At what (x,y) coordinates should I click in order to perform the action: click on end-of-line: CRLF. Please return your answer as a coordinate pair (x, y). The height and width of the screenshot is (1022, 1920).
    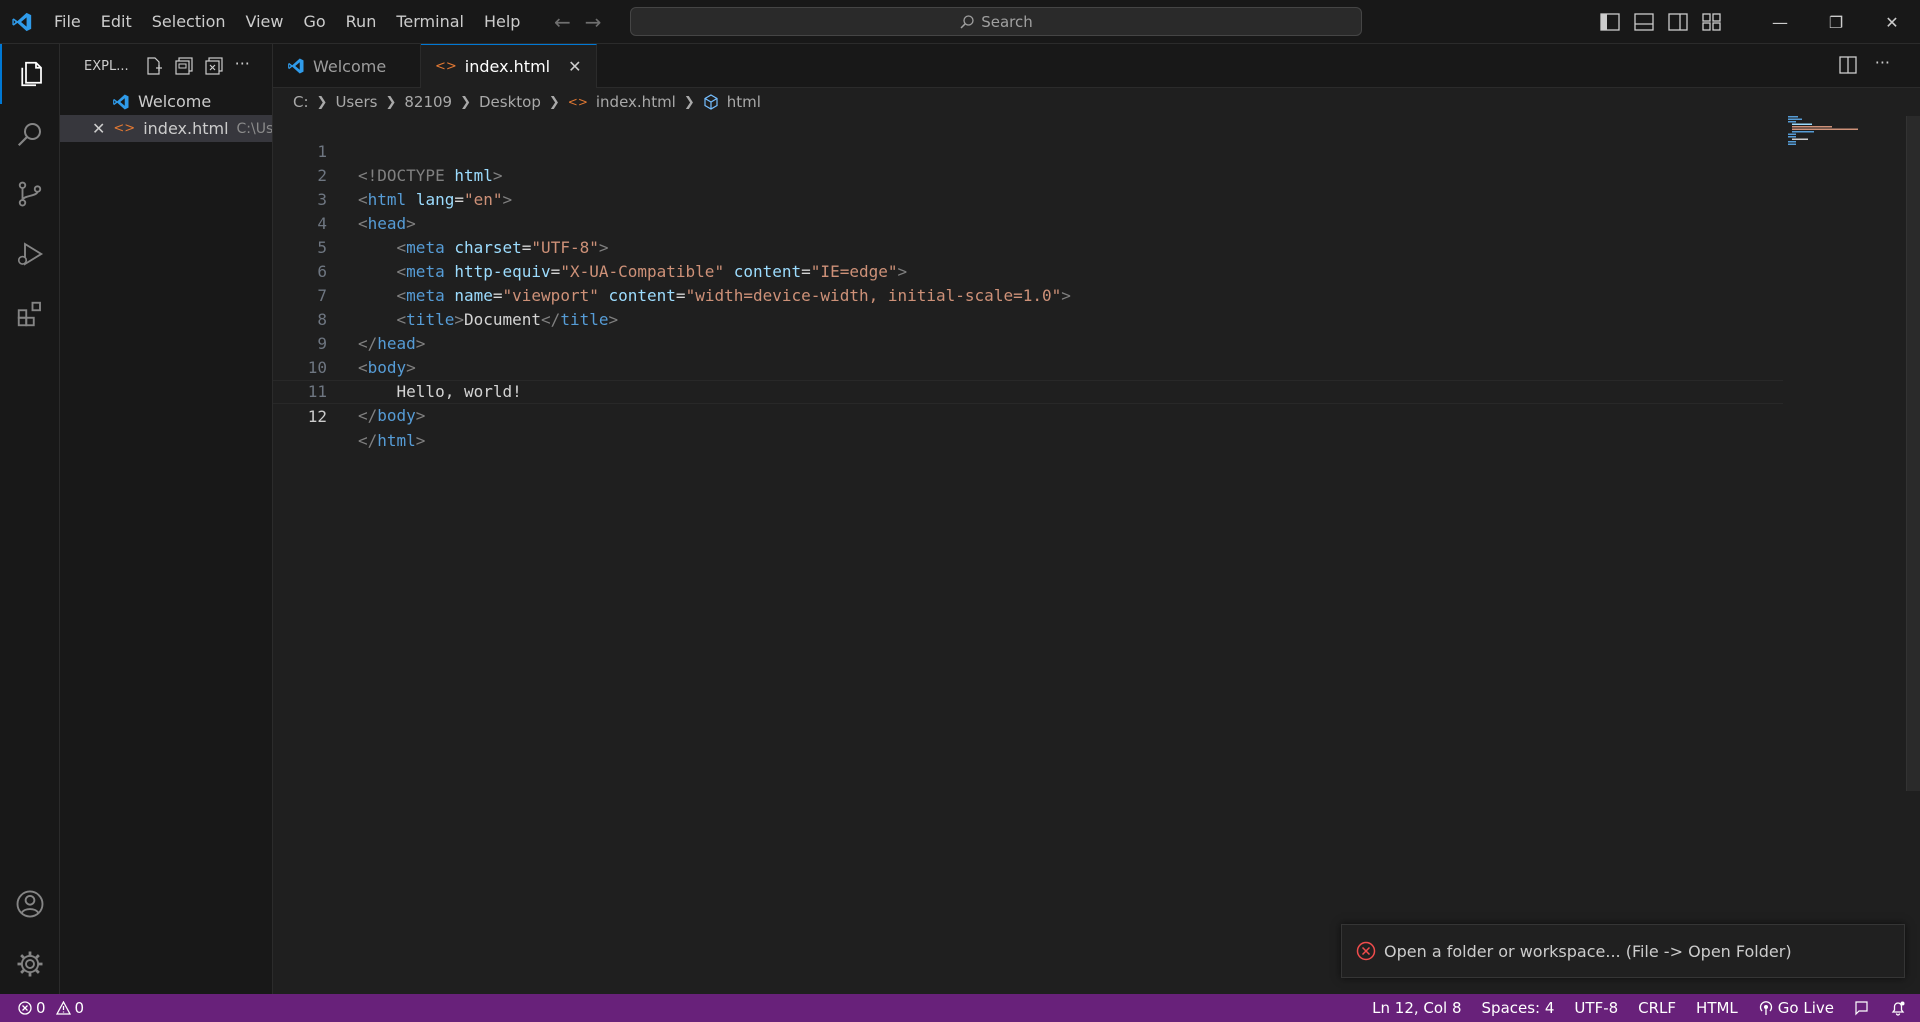
    Looking at the image, I should click on (1657, 1008).